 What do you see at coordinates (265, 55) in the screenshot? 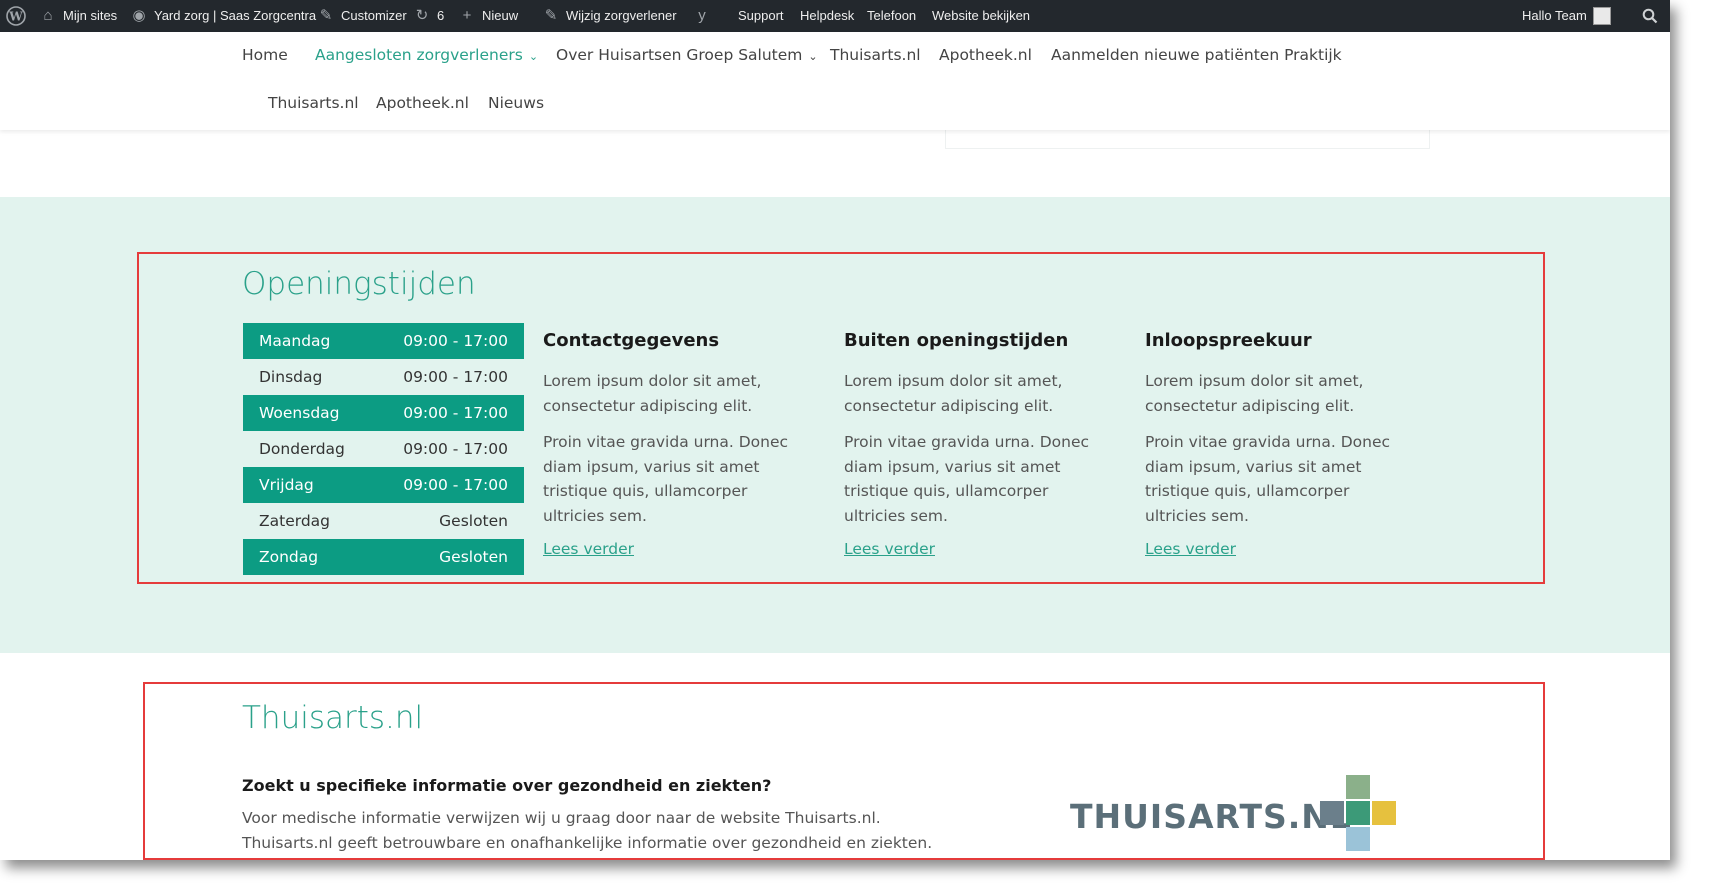
I see `nav-item-home: Home` at bounding box center [265, 55].